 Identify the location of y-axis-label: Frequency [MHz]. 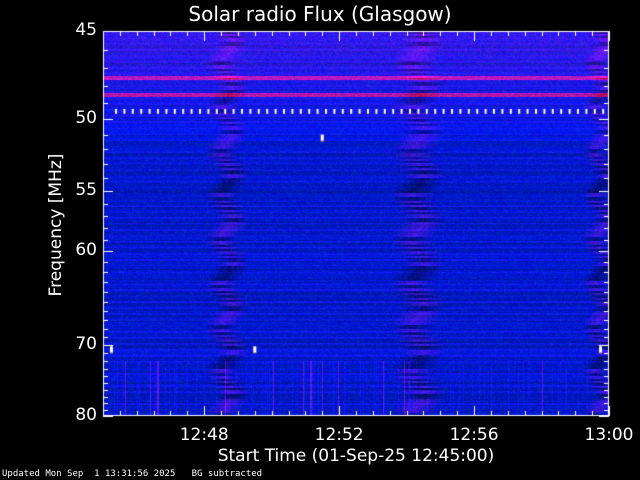
(56, 225).